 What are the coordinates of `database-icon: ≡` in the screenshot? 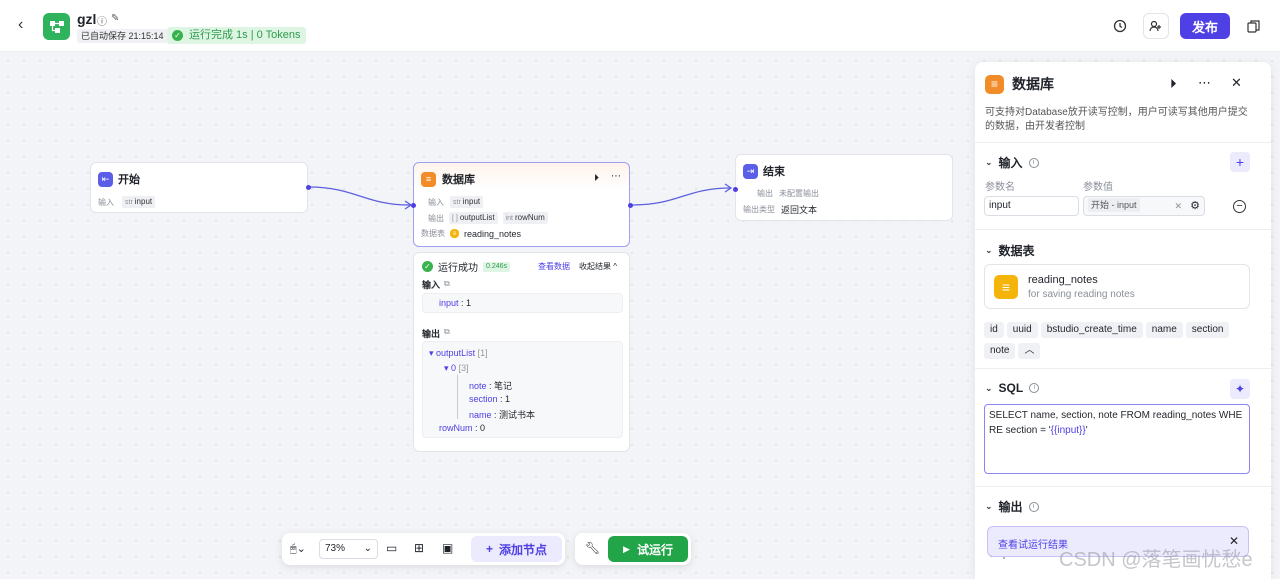 It's located at (428, 179).